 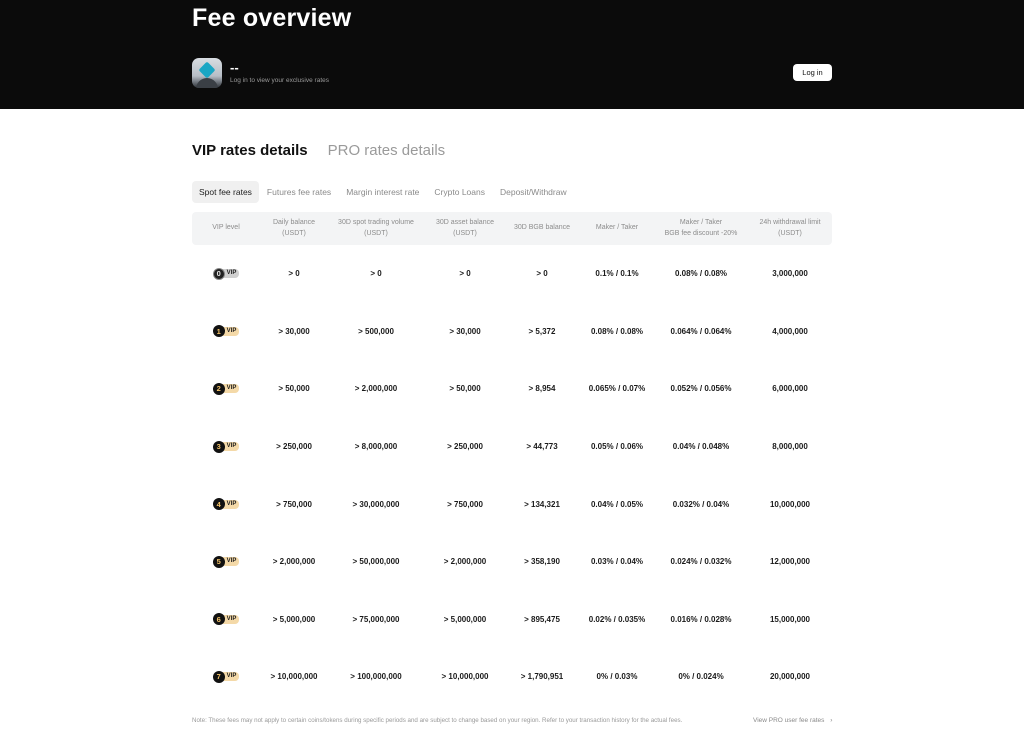 I want to click on vip-badge-icon: 1 VIP, so click(x=226, y=331).